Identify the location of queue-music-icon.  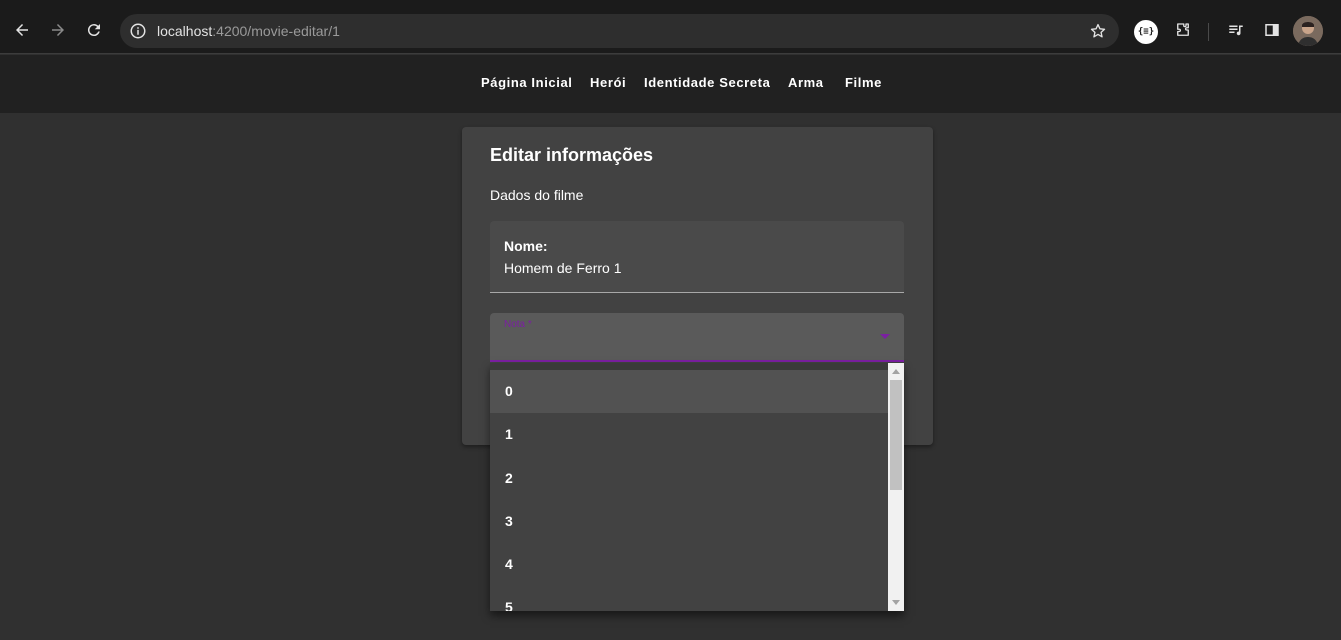
(1236, 30).